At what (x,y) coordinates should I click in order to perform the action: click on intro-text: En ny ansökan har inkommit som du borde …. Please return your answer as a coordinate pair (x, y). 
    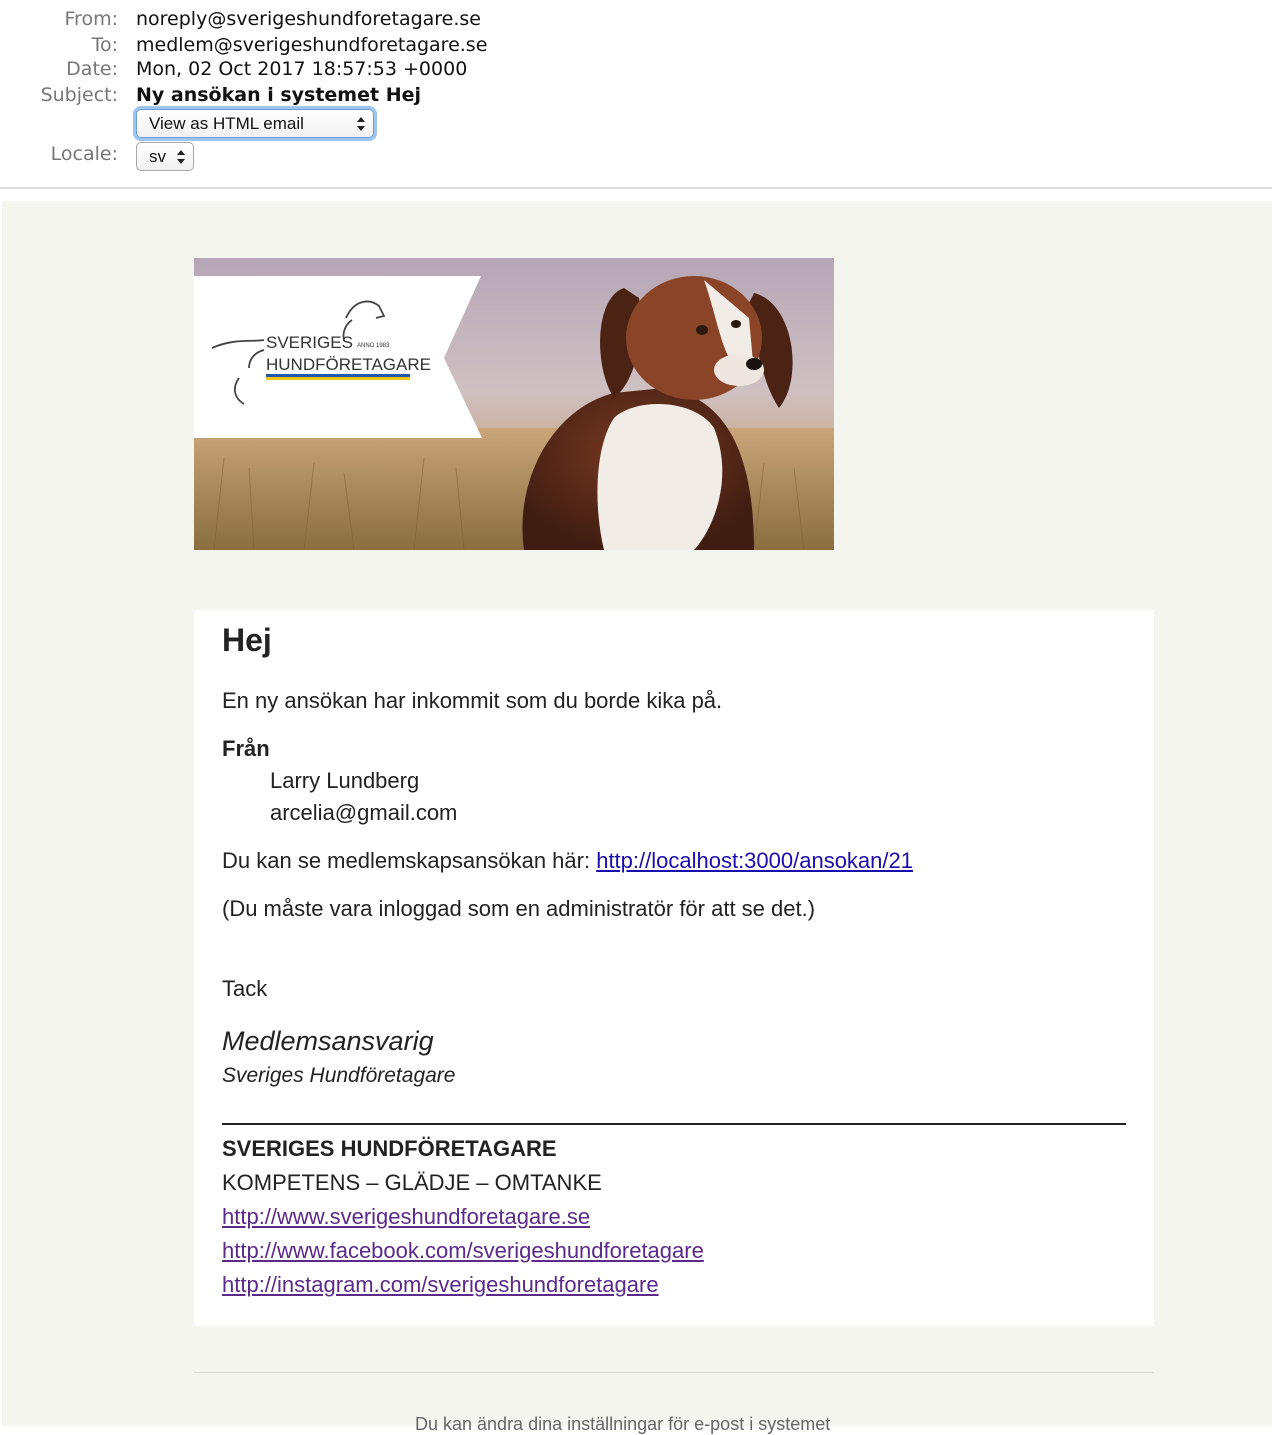
    Looking at the image, I should click on (472, 700).